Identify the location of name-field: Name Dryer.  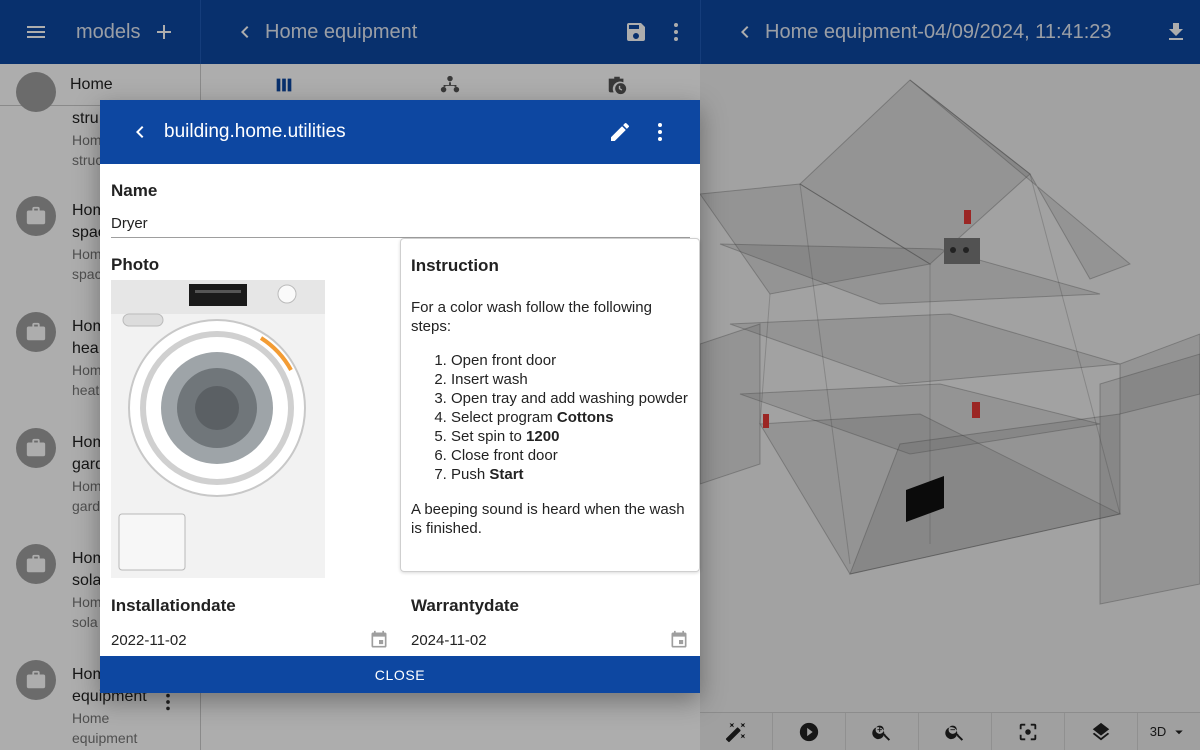
(400, 201).